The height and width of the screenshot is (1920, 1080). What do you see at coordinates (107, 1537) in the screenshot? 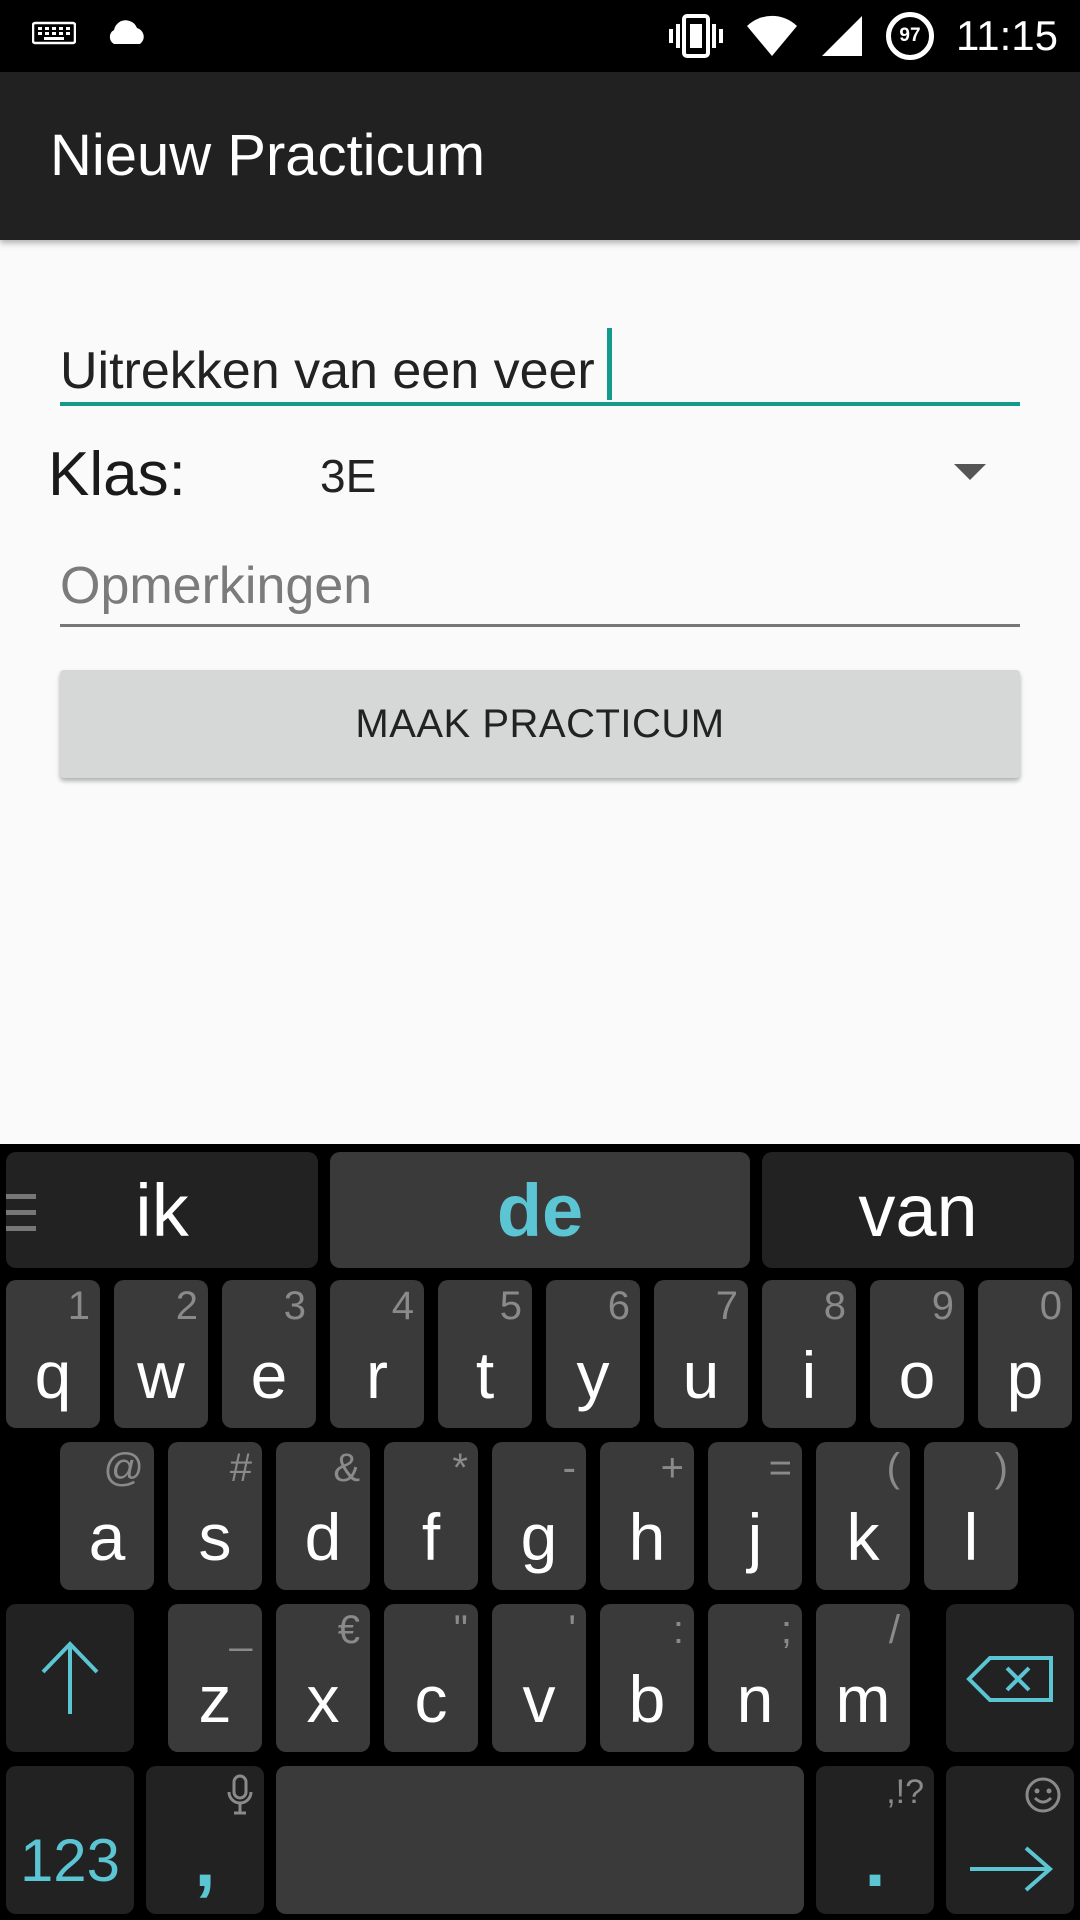
I see `key-label: a` at bounding box center [107, 1537].